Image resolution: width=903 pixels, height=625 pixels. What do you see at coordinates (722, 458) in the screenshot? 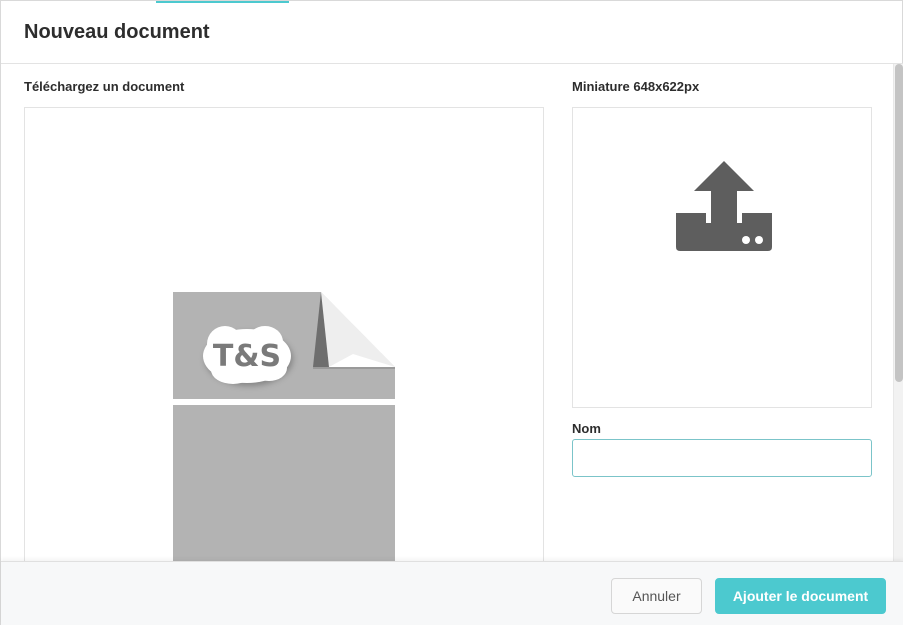
I see `name-input` at bounding box center [722, 458].